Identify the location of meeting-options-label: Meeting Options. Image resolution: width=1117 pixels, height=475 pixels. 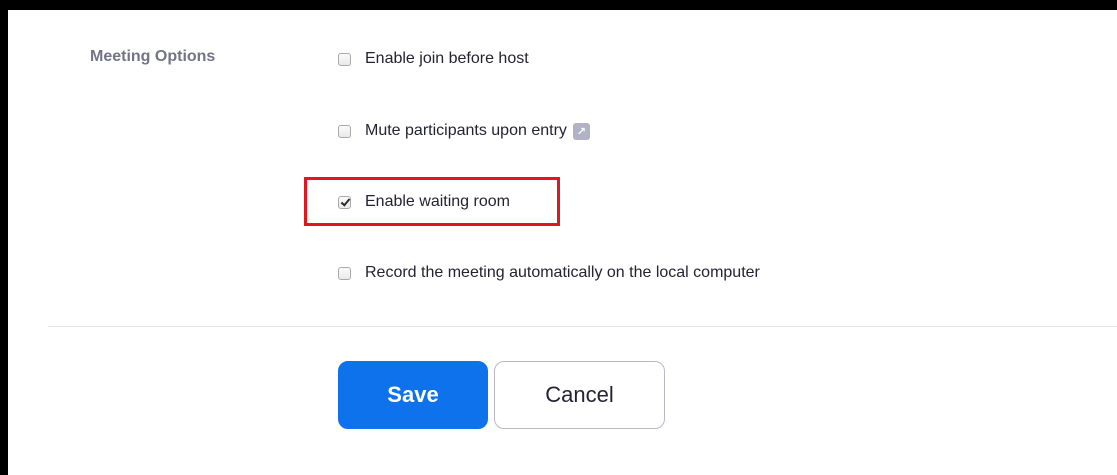
(153, 56).